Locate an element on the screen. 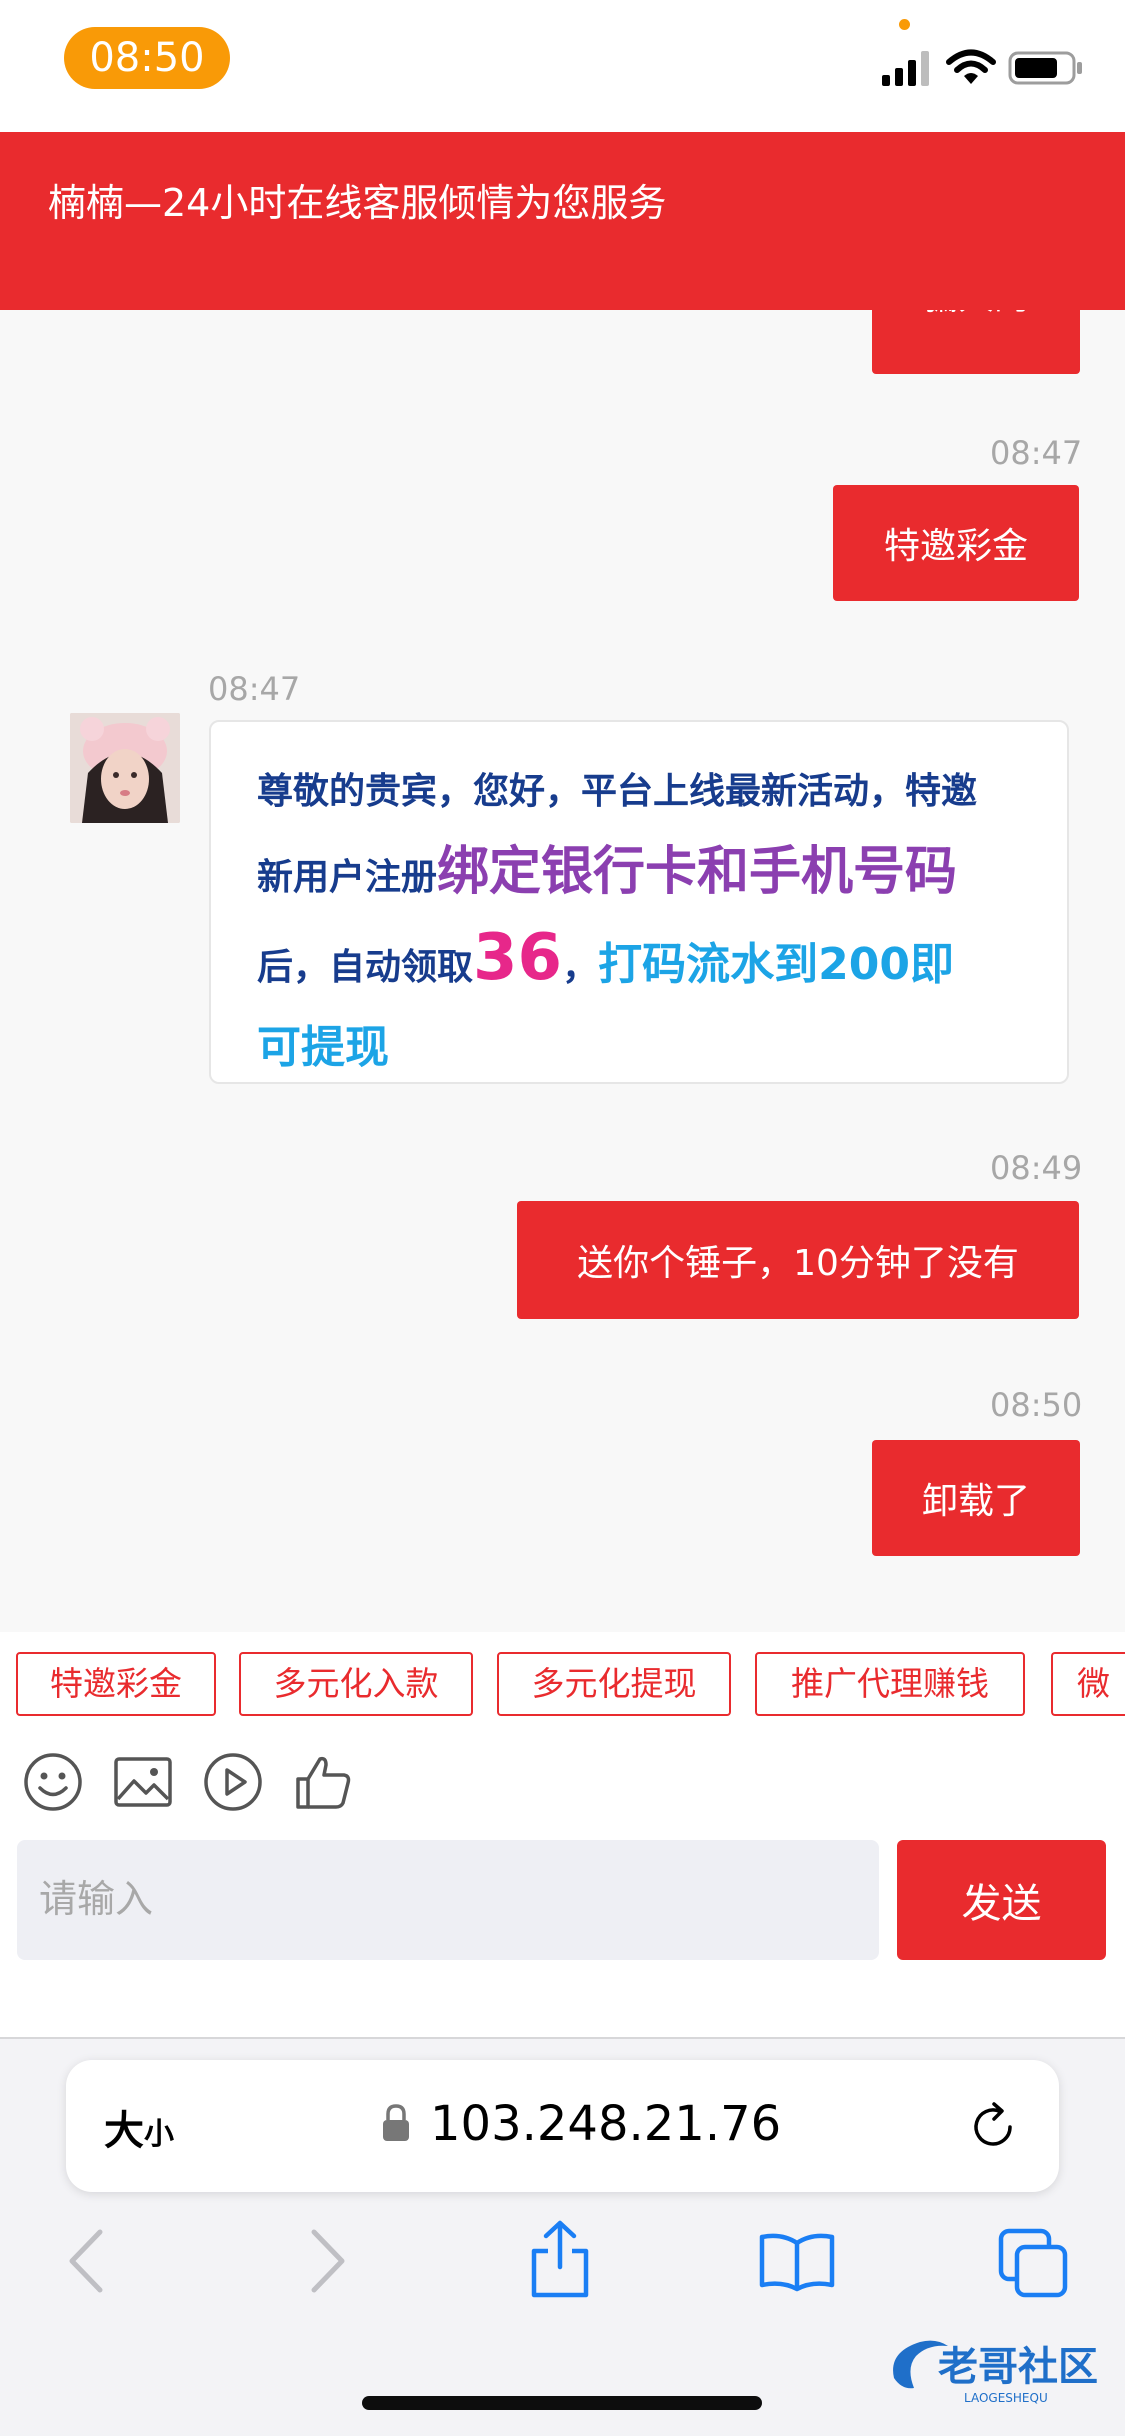  agent-avatar is located at coordinates (125, 768).